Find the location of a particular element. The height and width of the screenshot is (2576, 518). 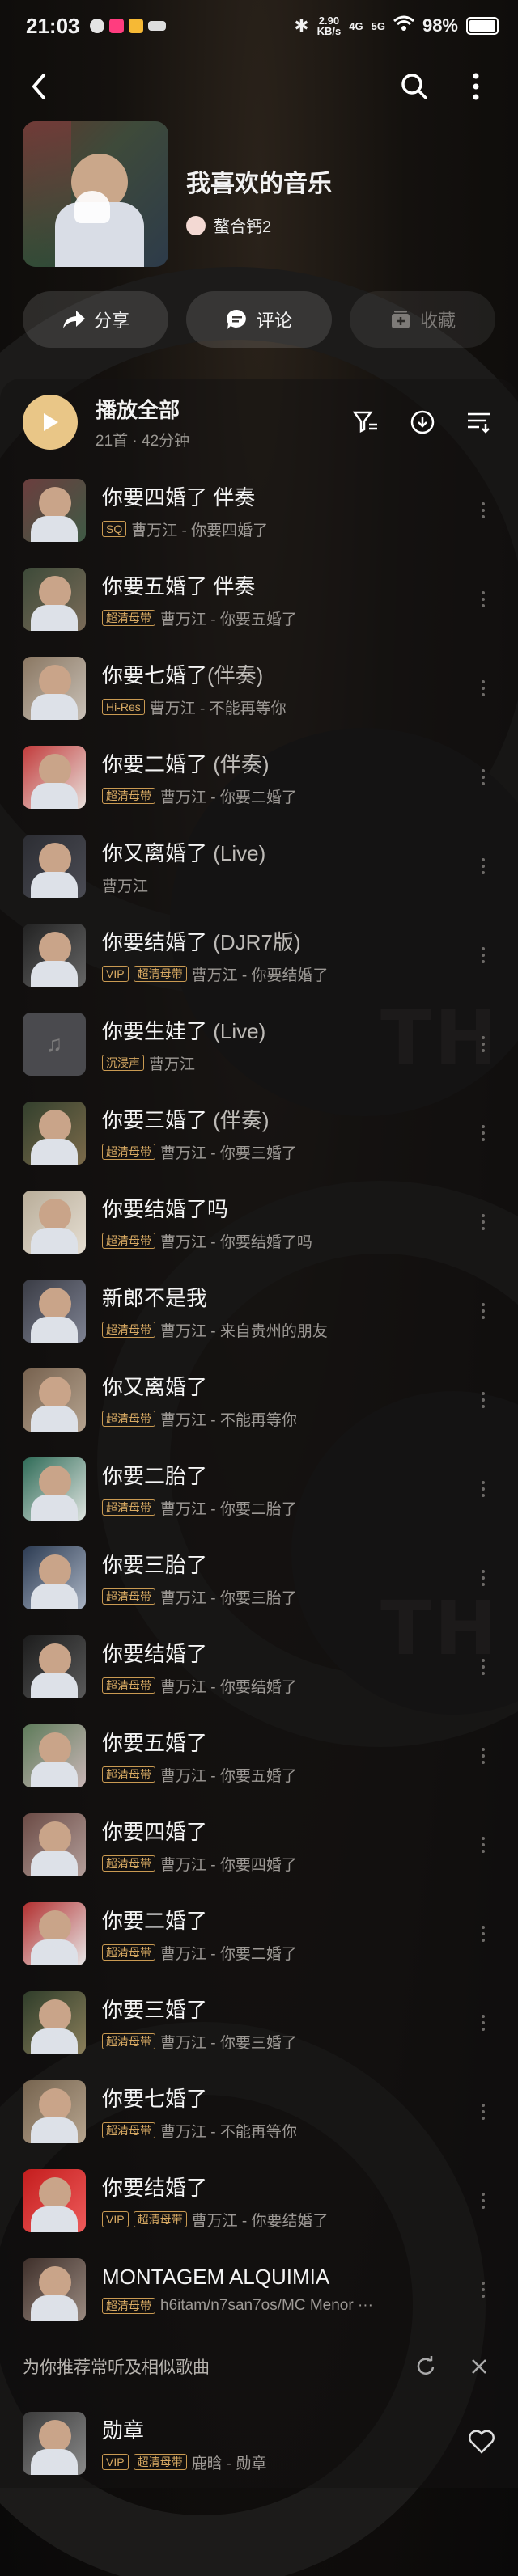

back-button is located at coordinates (38, 87).